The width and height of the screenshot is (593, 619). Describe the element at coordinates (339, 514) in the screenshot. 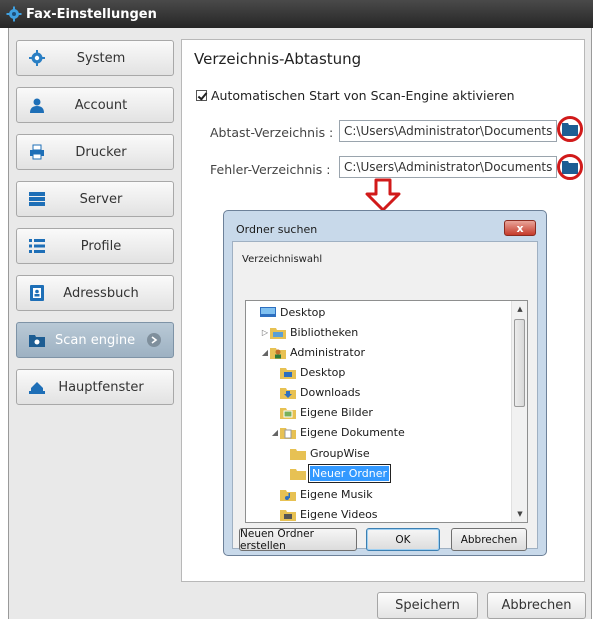

I see `tree-item-label: Eigene Videos` at that location.